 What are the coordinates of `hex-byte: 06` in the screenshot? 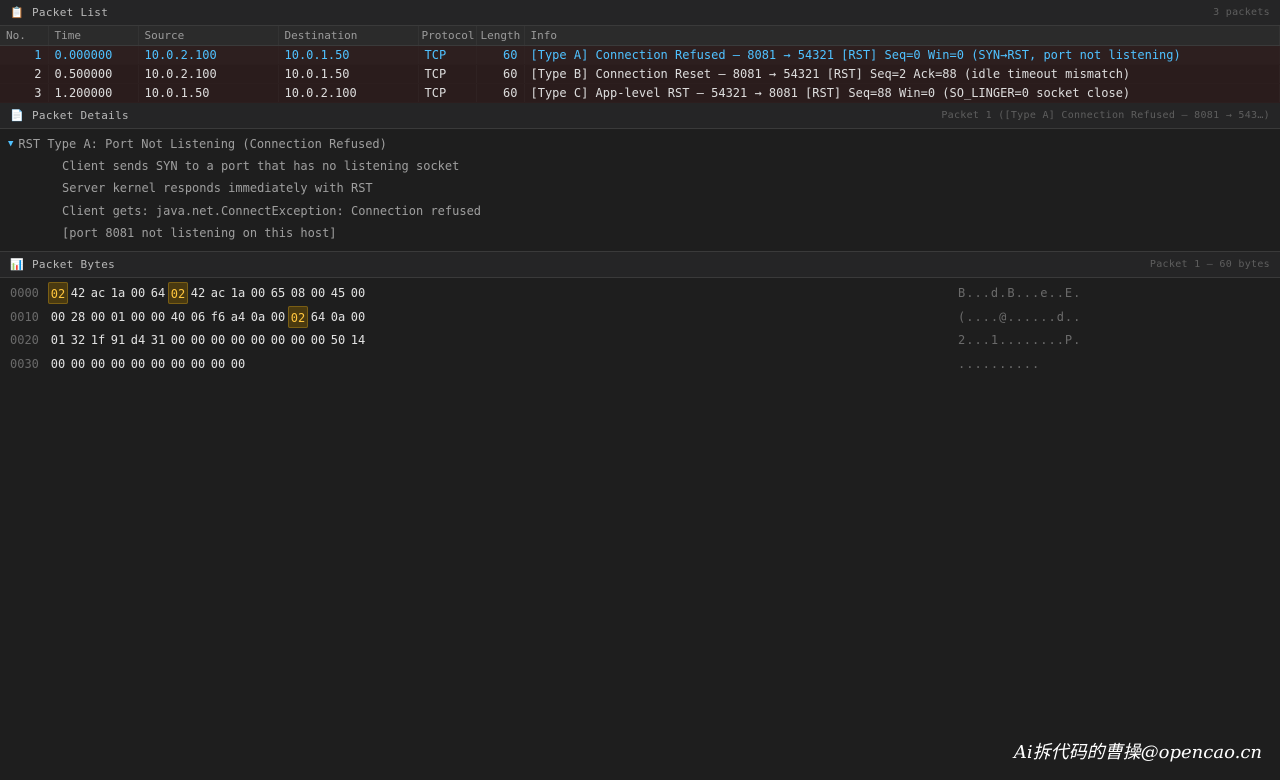 It's located at (198, 317).